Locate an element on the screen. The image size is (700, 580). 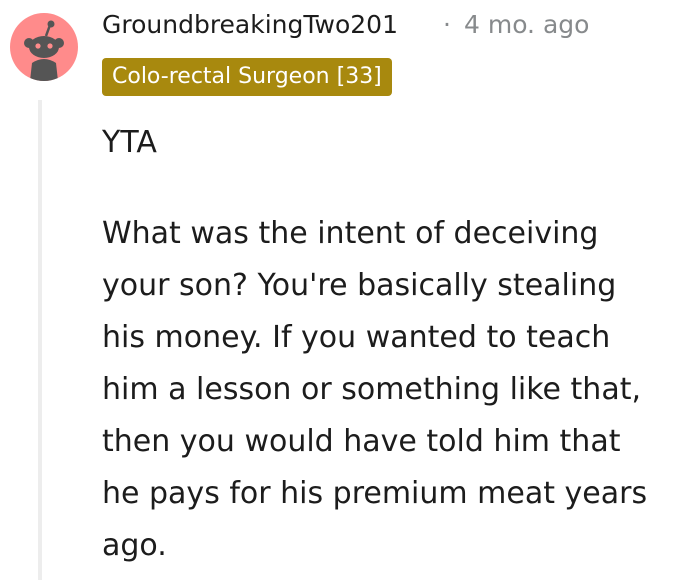
comment-verdict: YTA is located at coordinates (129, 142).